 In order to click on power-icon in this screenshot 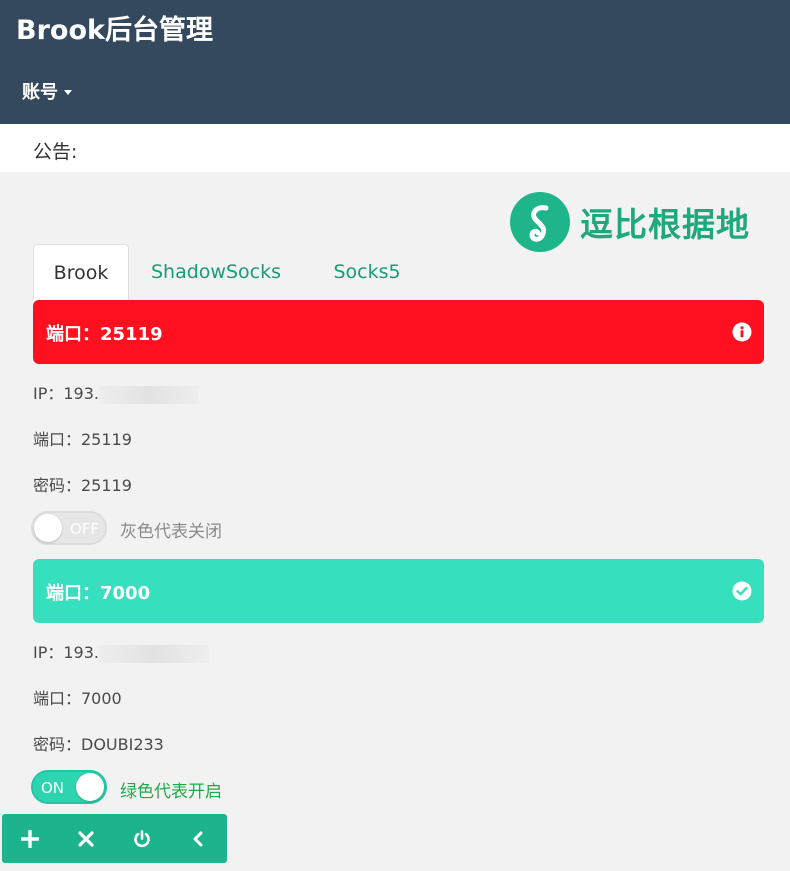, I will do `click(142, 838)`.